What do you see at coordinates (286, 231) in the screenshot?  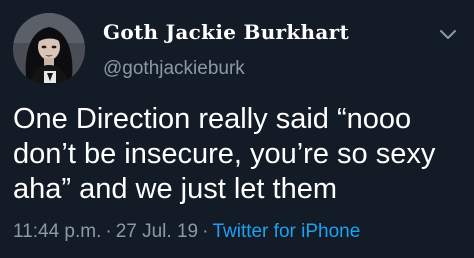 I see `tweet-source-link: Twitter for iPhone` at bounding box center [286, 231].